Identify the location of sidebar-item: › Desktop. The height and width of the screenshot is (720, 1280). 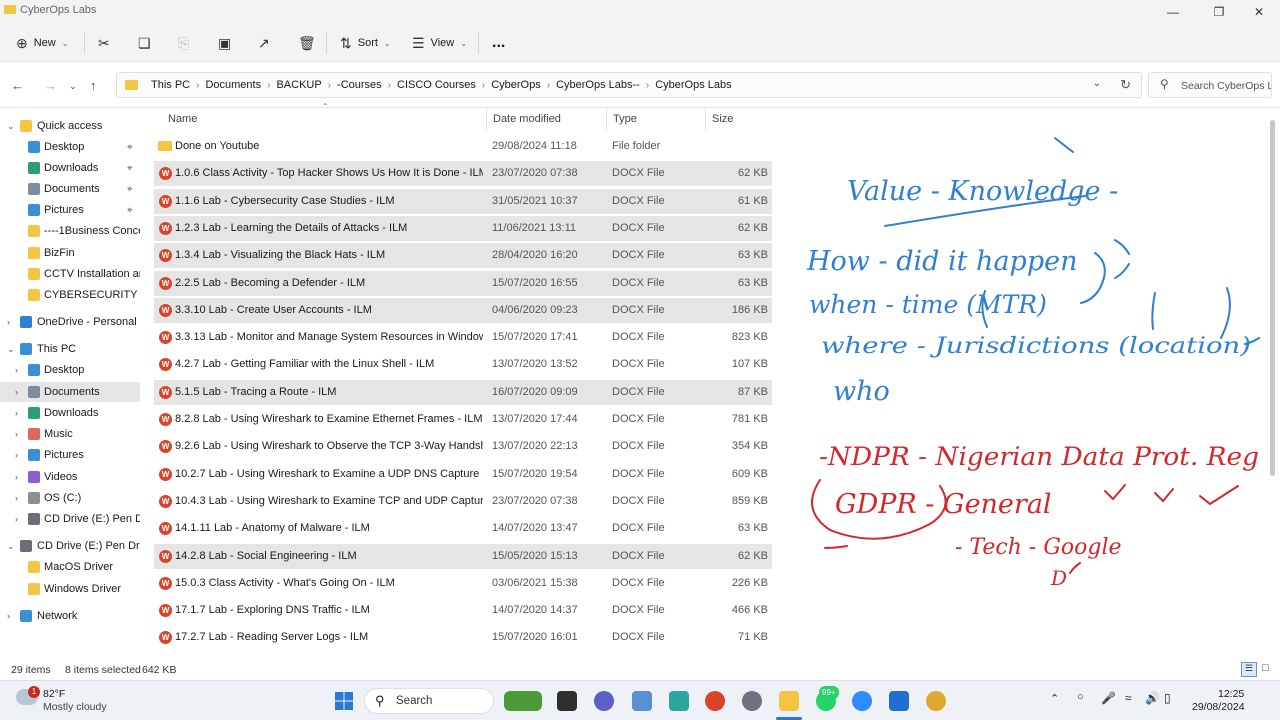
(70, 370).